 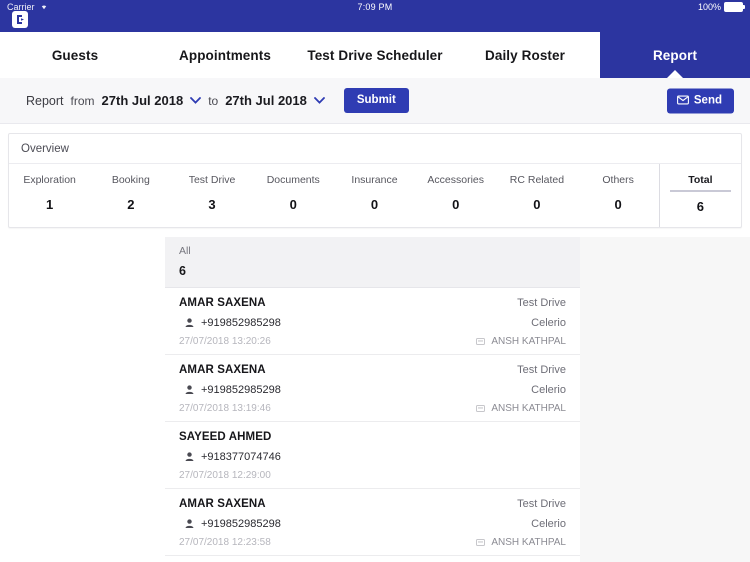 What do you see at coordinates (372, 262) in the screenshot?
I see `list-header: All 6` at bounding box center [372, 262].